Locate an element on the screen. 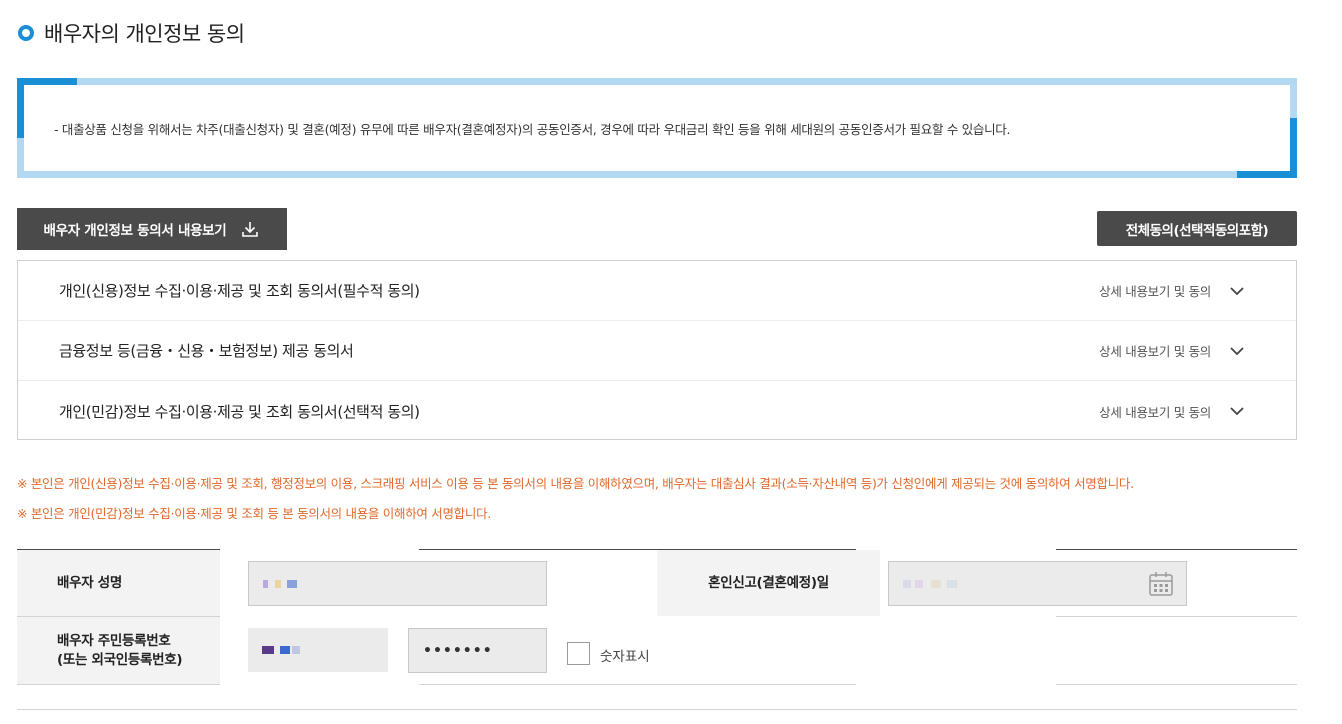 This screenshot has height=724, width=1342. page-title: 배우자의 개인정보 동의 is located at coordinates (144, 34).